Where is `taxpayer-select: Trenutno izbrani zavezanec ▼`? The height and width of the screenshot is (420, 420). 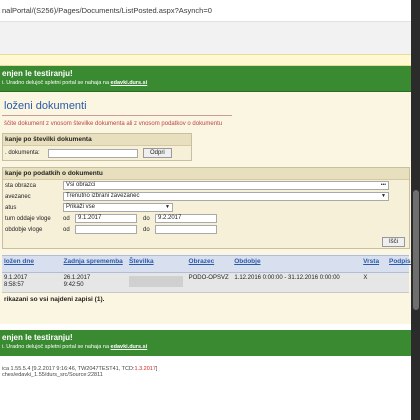 taxpayer-select: Trenutno izbrani zavezanec ▼ is located at coordinates (226, 196).